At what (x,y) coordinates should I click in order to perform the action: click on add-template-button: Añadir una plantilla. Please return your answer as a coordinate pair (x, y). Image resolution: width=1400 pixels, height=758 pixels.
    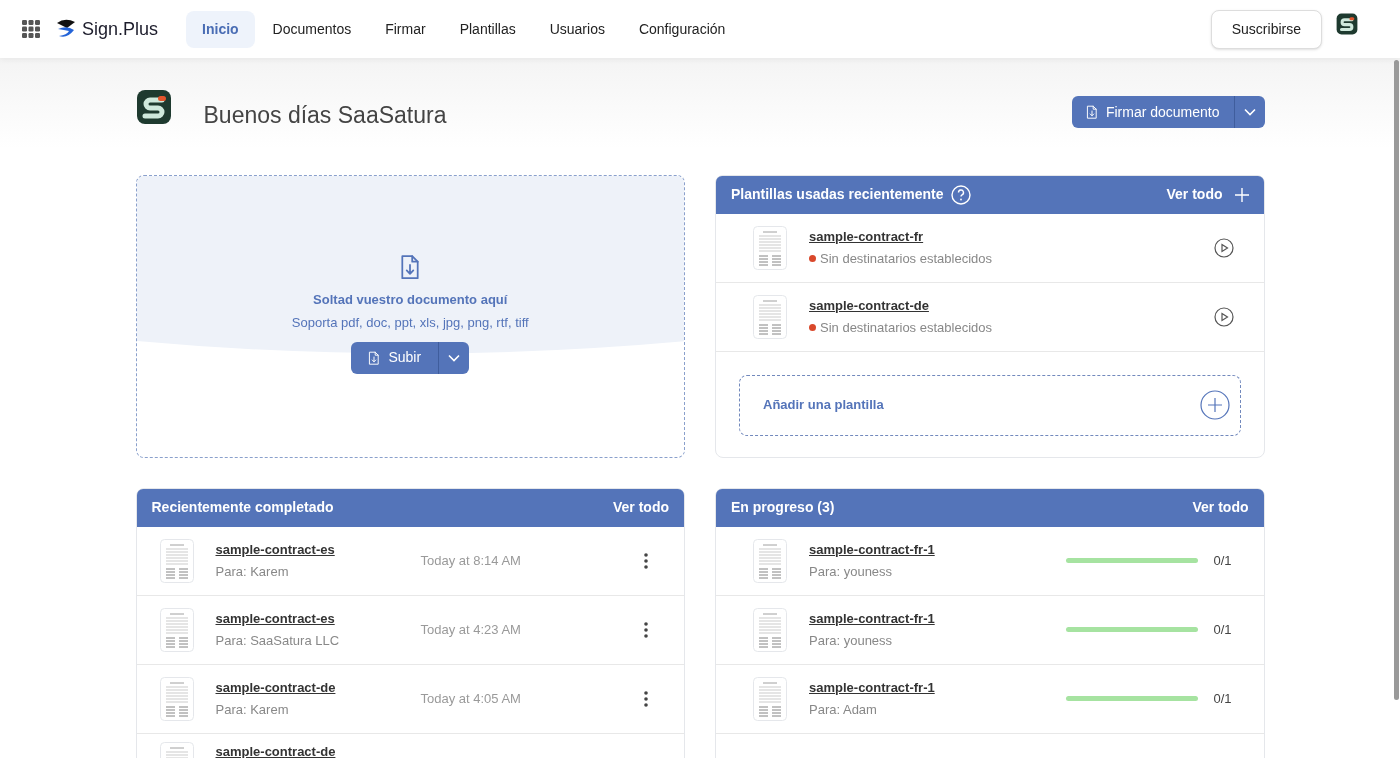
    Looking at the image, I should click on (990, 405).